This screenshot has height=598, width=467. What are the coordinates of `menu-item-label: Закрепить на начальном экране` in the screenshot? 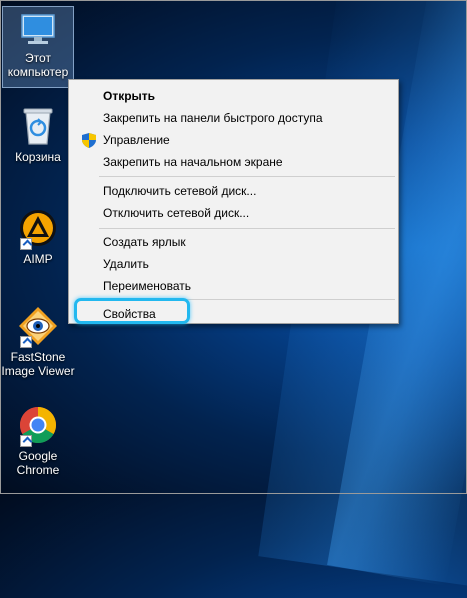 It's located at (193, 162).